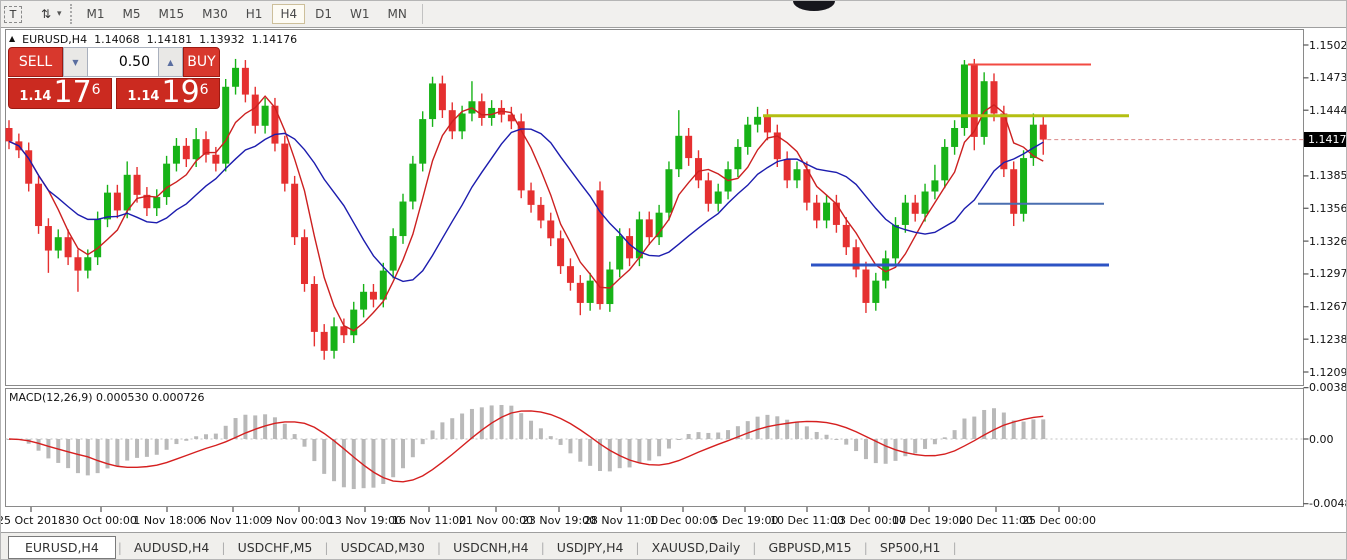 The image size is (1347, 560). Describe the element at coordinates (1059, 520) in the screenshot. I see `date-axis-label: 25 Dec 00:00` at that location.